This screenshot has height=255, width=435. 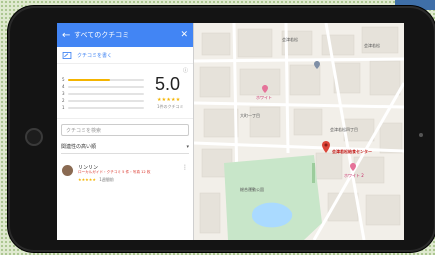 I want to click on shop-pin-icon, so click(x=265, y=89).